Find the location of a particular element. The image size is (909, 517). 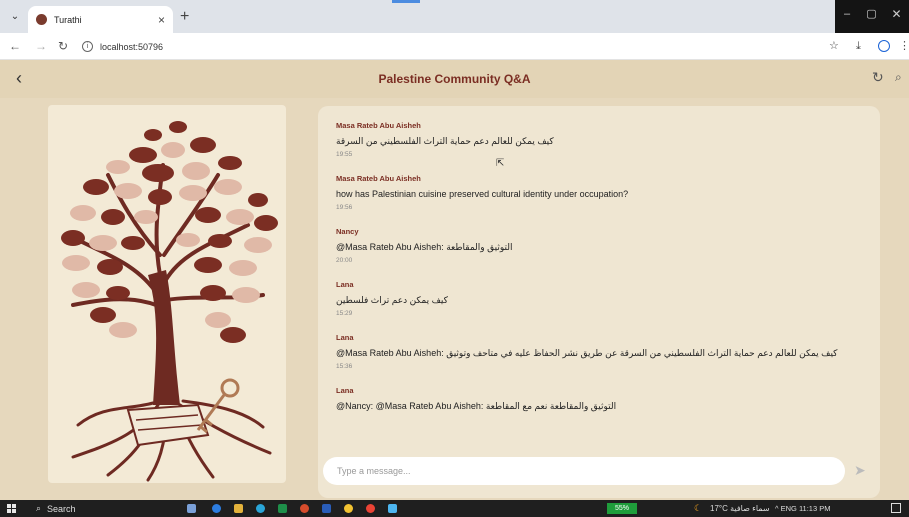

page-title: Palestine Community Q&A is located at coordinates (454, 79).